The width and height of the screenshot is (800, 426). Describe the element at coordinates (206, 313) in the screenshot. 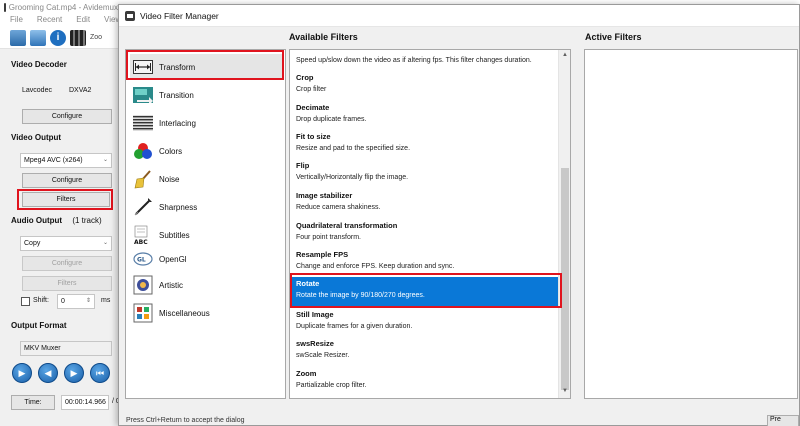

I see `category-miscellaneous: Miscellaneous` at that location.